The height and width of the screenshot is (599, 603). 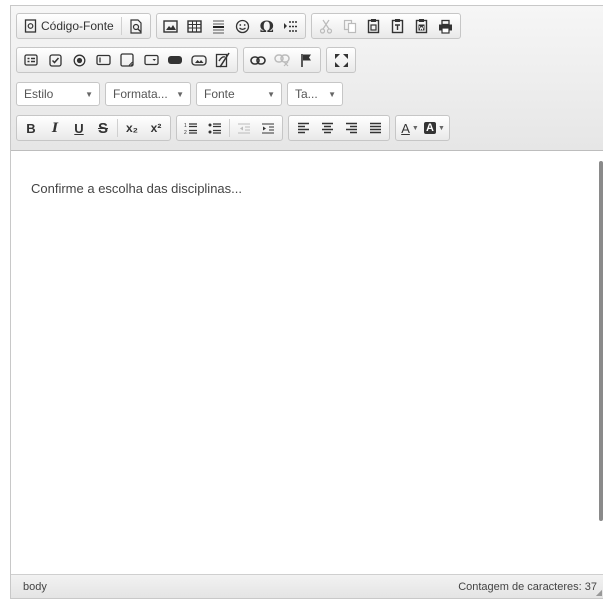 I want to click on paste-text-icon, so click(x=398, y=26).